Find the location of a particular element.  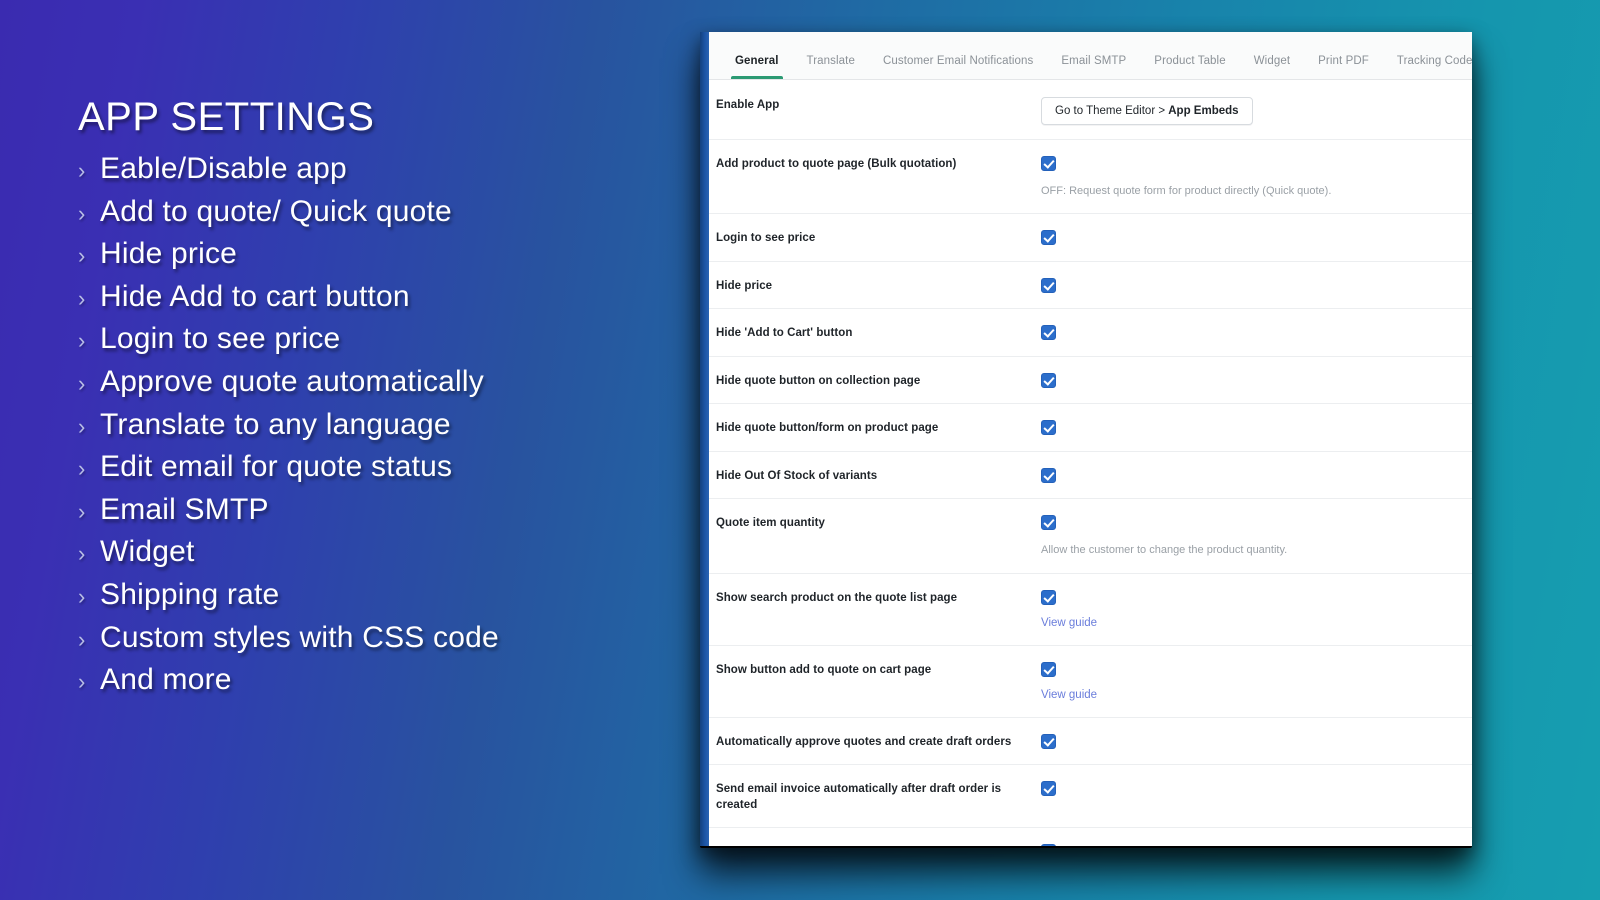

feature-list-item: › Hide price is located at coordinates (388, 254).